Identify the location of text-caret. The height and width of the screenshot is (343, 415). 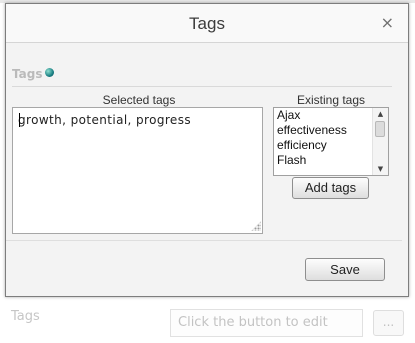
(19, 120).